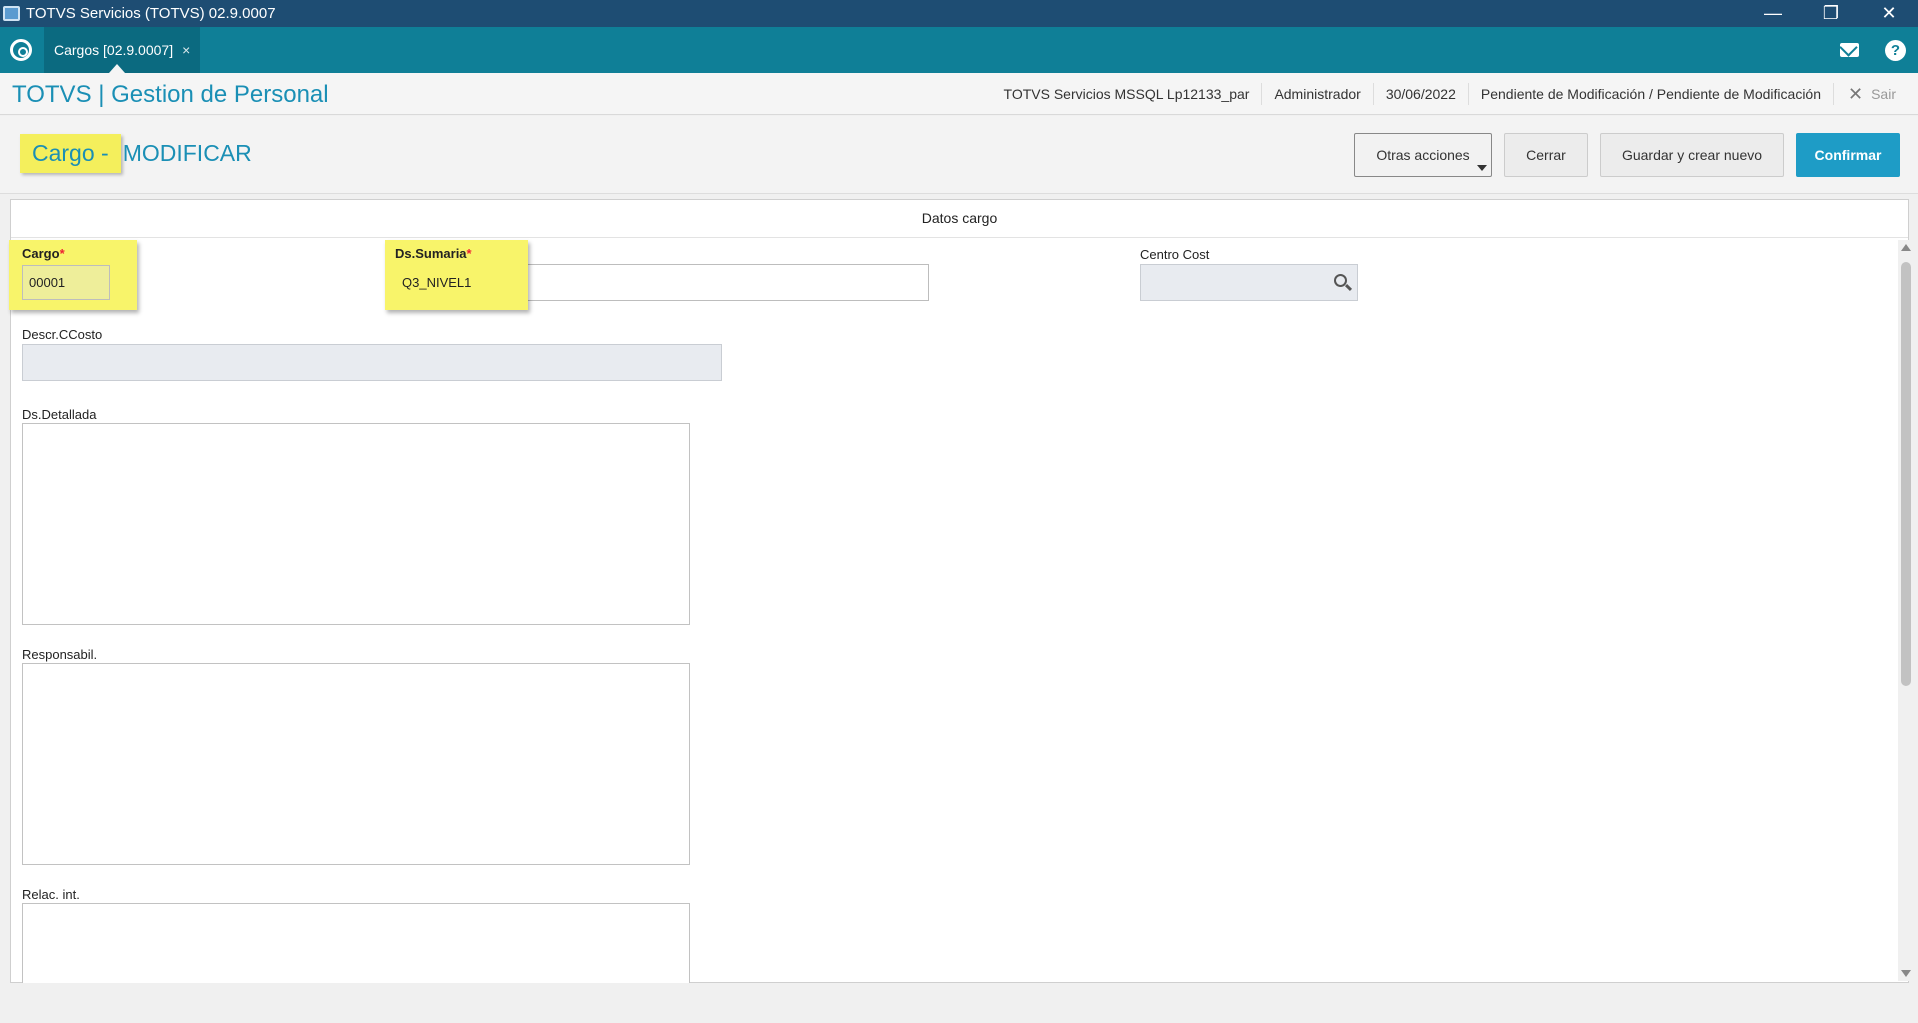 This screenshot has width=1918, height=1023. Describe the element at coordinates (1906, 247) in the screenshot. I see `scroll-up-icon` at that location.